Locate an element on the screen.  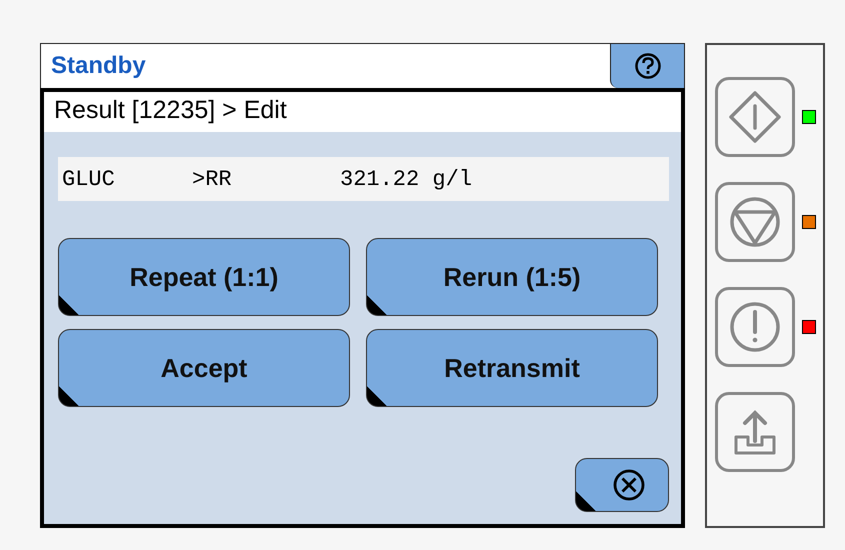
help-icon is located at coordinates (648, 66).